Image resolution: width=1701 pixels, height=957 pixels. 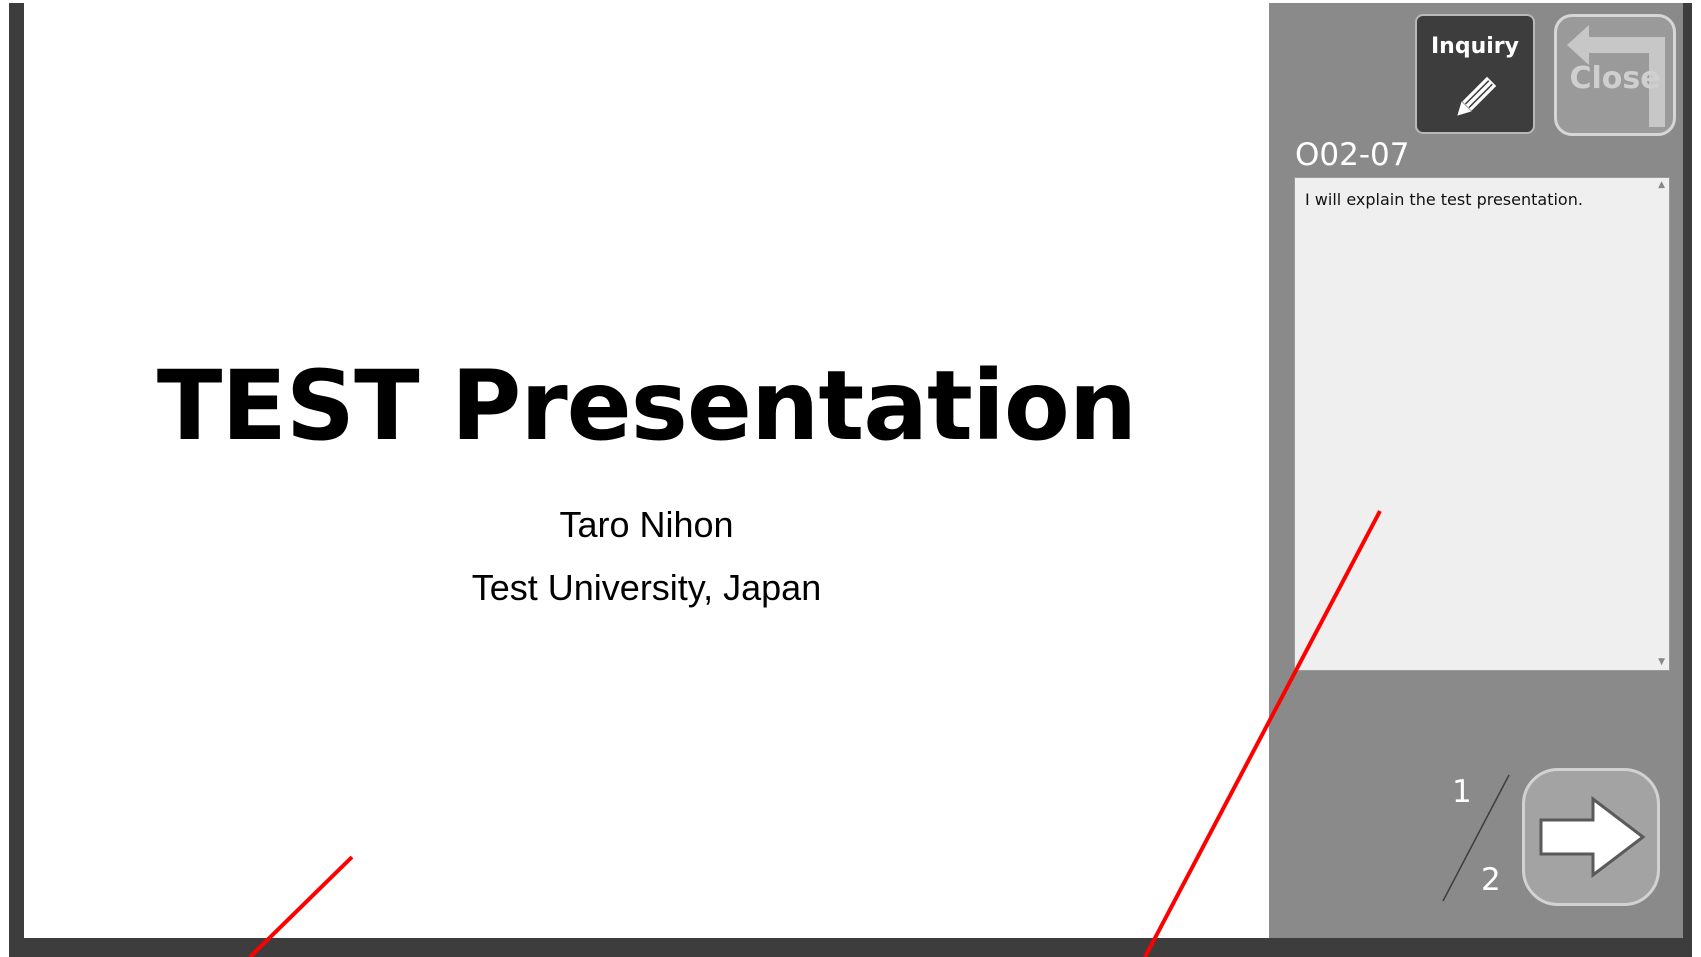 What do you see at coordinates (1476, 838) in the screenshot?
I see `page-divider` at bounding box center [1476, 838].